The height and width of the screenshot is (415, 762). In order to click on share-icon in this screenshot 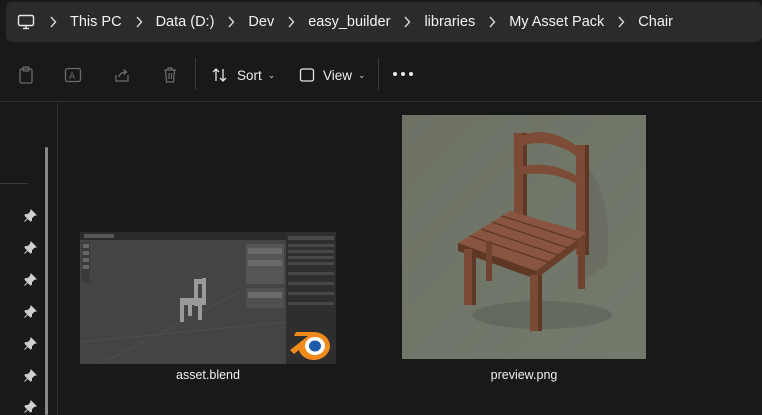, I will do `click(122, 75)`.